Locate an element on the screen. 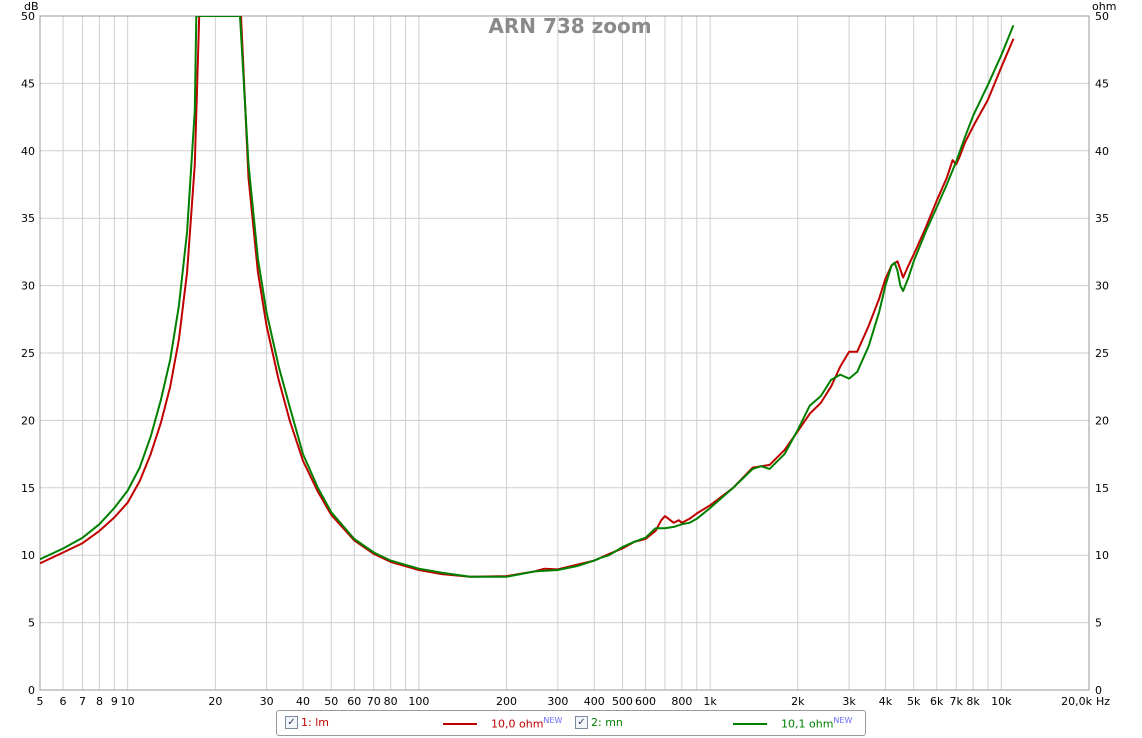  x-tick-label: 3k is located at coordinates (849, 701).